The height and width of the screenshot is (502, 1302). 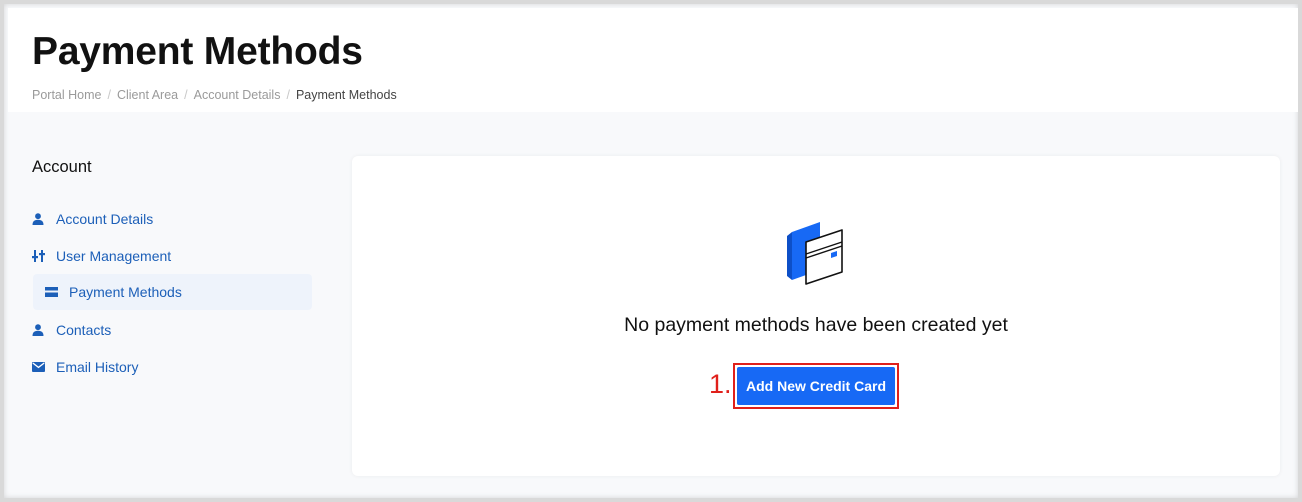 I want to click on sidebar-item-email-history: Email History, so click(x=172, y=366).